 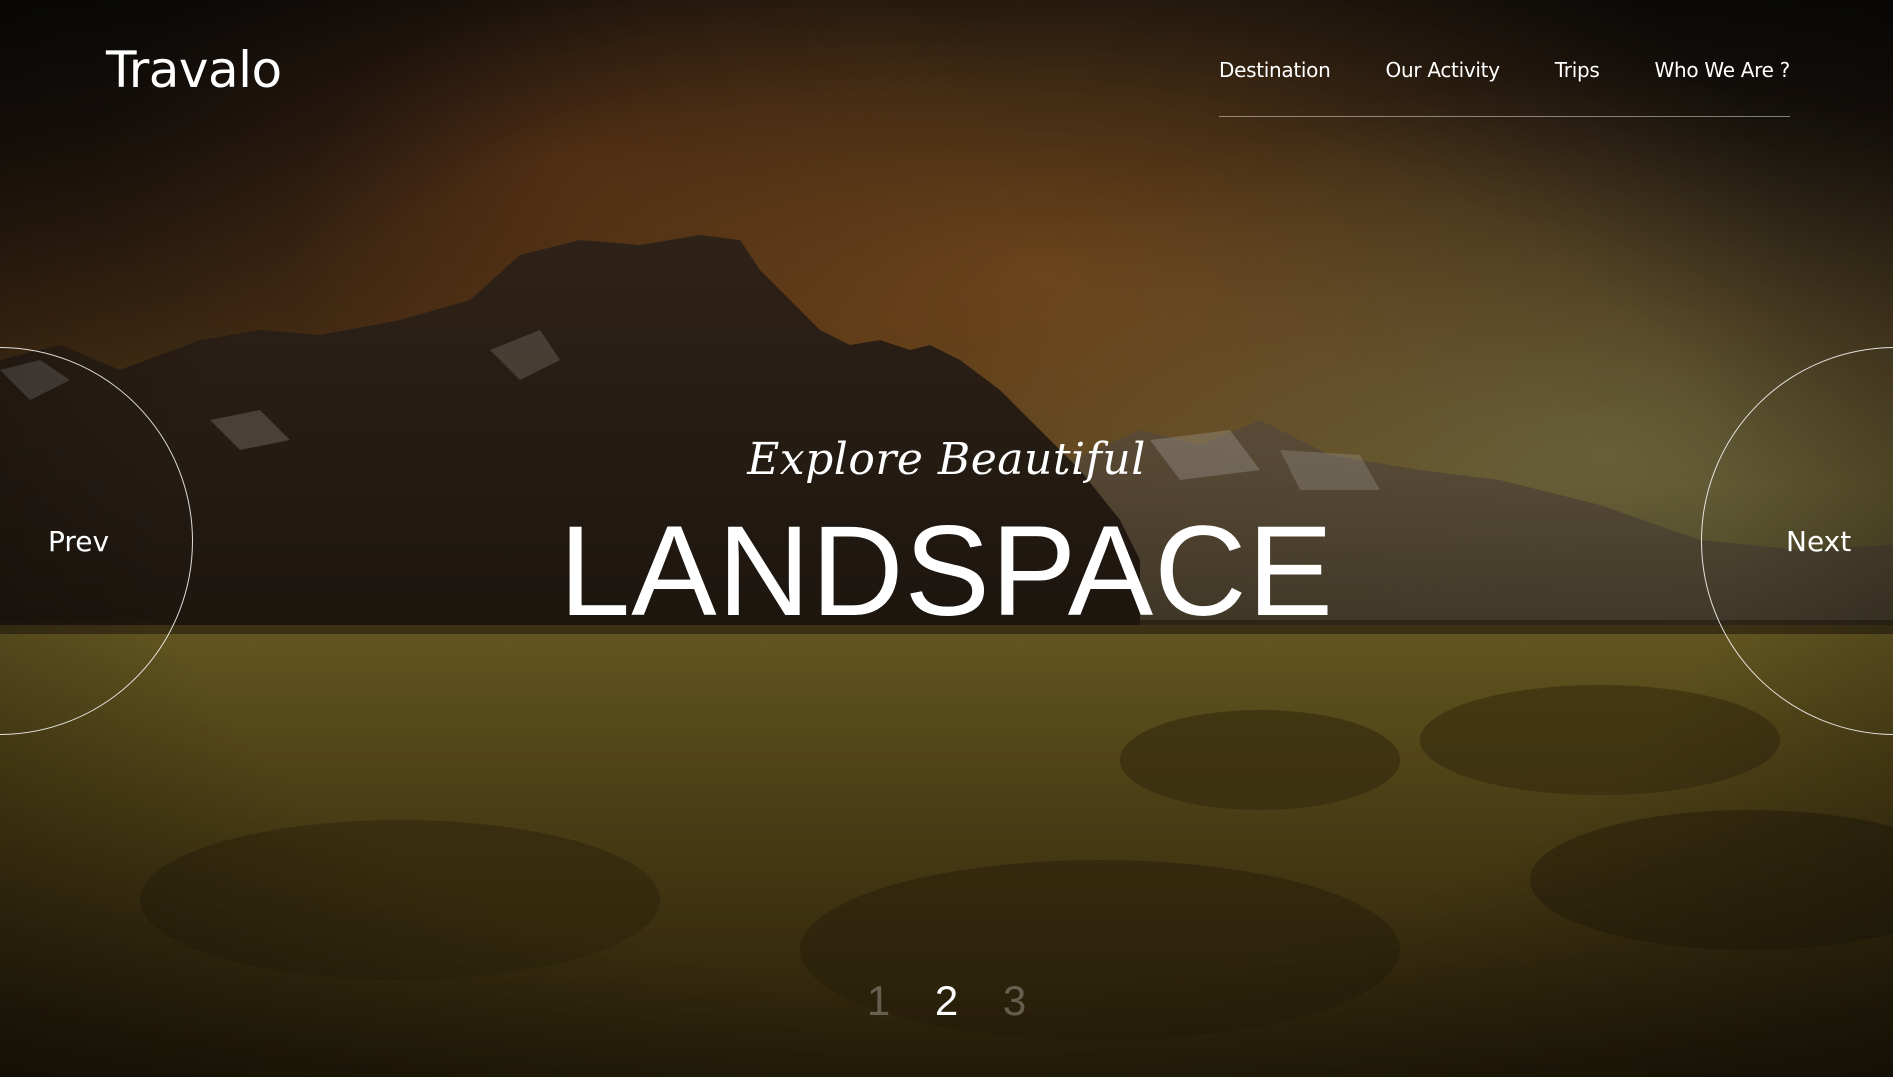 What do you see at coordinates (1504, 116) in the screenshot?
I see `nav-underline-divider` at bounding box center [1504, 116].